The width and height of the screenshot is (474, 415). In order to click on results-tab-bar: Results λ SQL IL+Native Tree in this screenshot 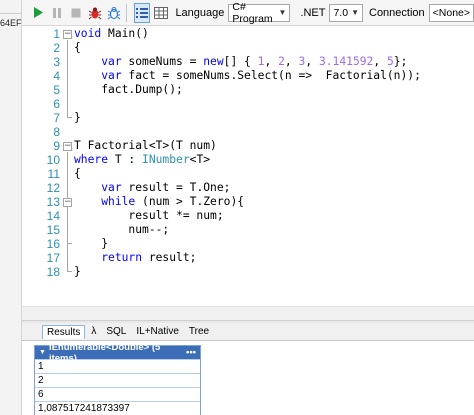, I will do `click(248, 332)`.